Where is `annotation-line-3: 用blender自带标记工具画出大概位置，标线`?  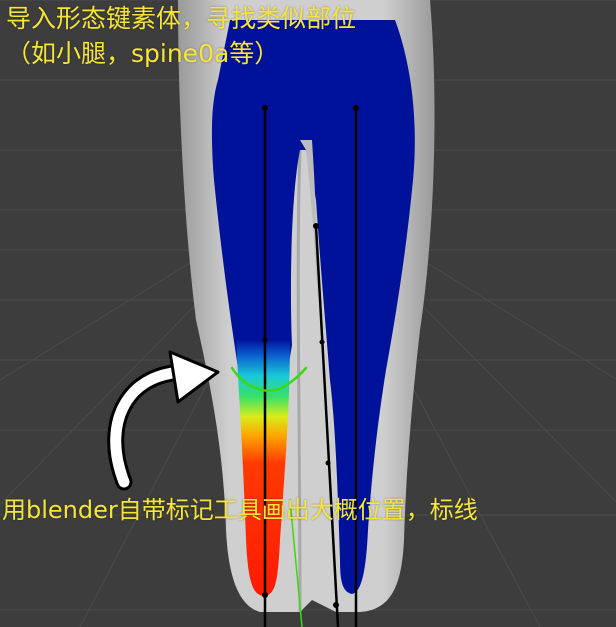
annotation-line-3: 用blender自带标记工具画出大概位置，标线 is located at coordinates (240, 510).